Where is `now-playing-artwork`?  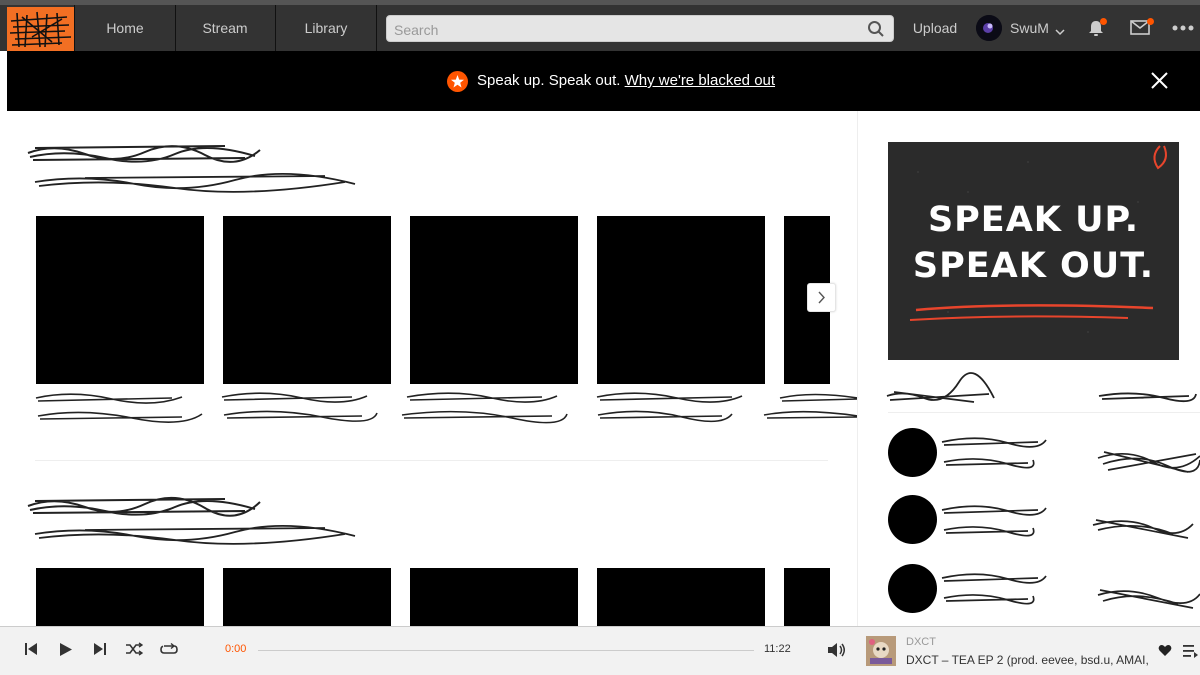
now-playing-artwork is located at coordinates (881, 651).